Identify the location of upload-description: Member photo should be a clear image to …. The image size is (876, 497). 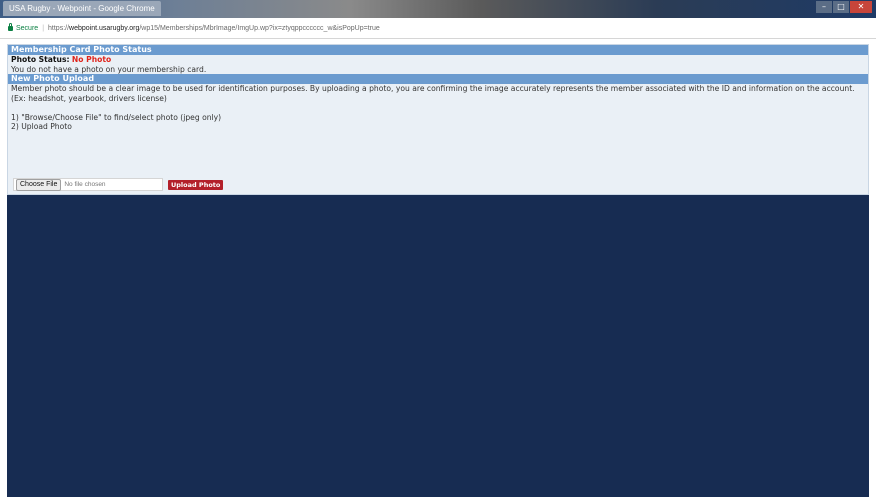
(433, 88).